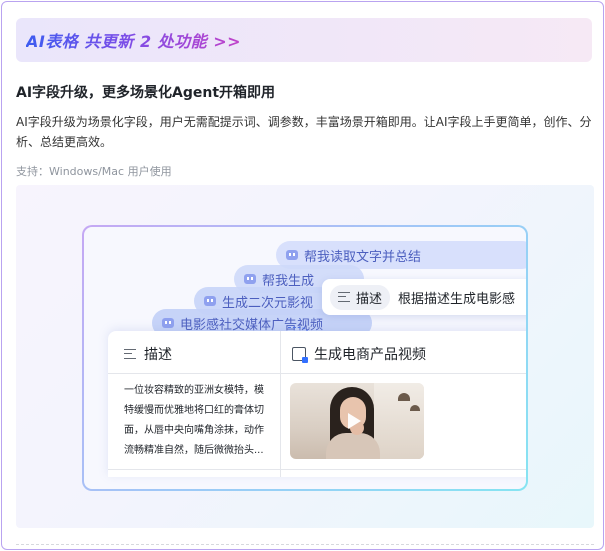  Describe the element at coordinates (280, 404) in the screenshot. I see `column-divider` at that location.